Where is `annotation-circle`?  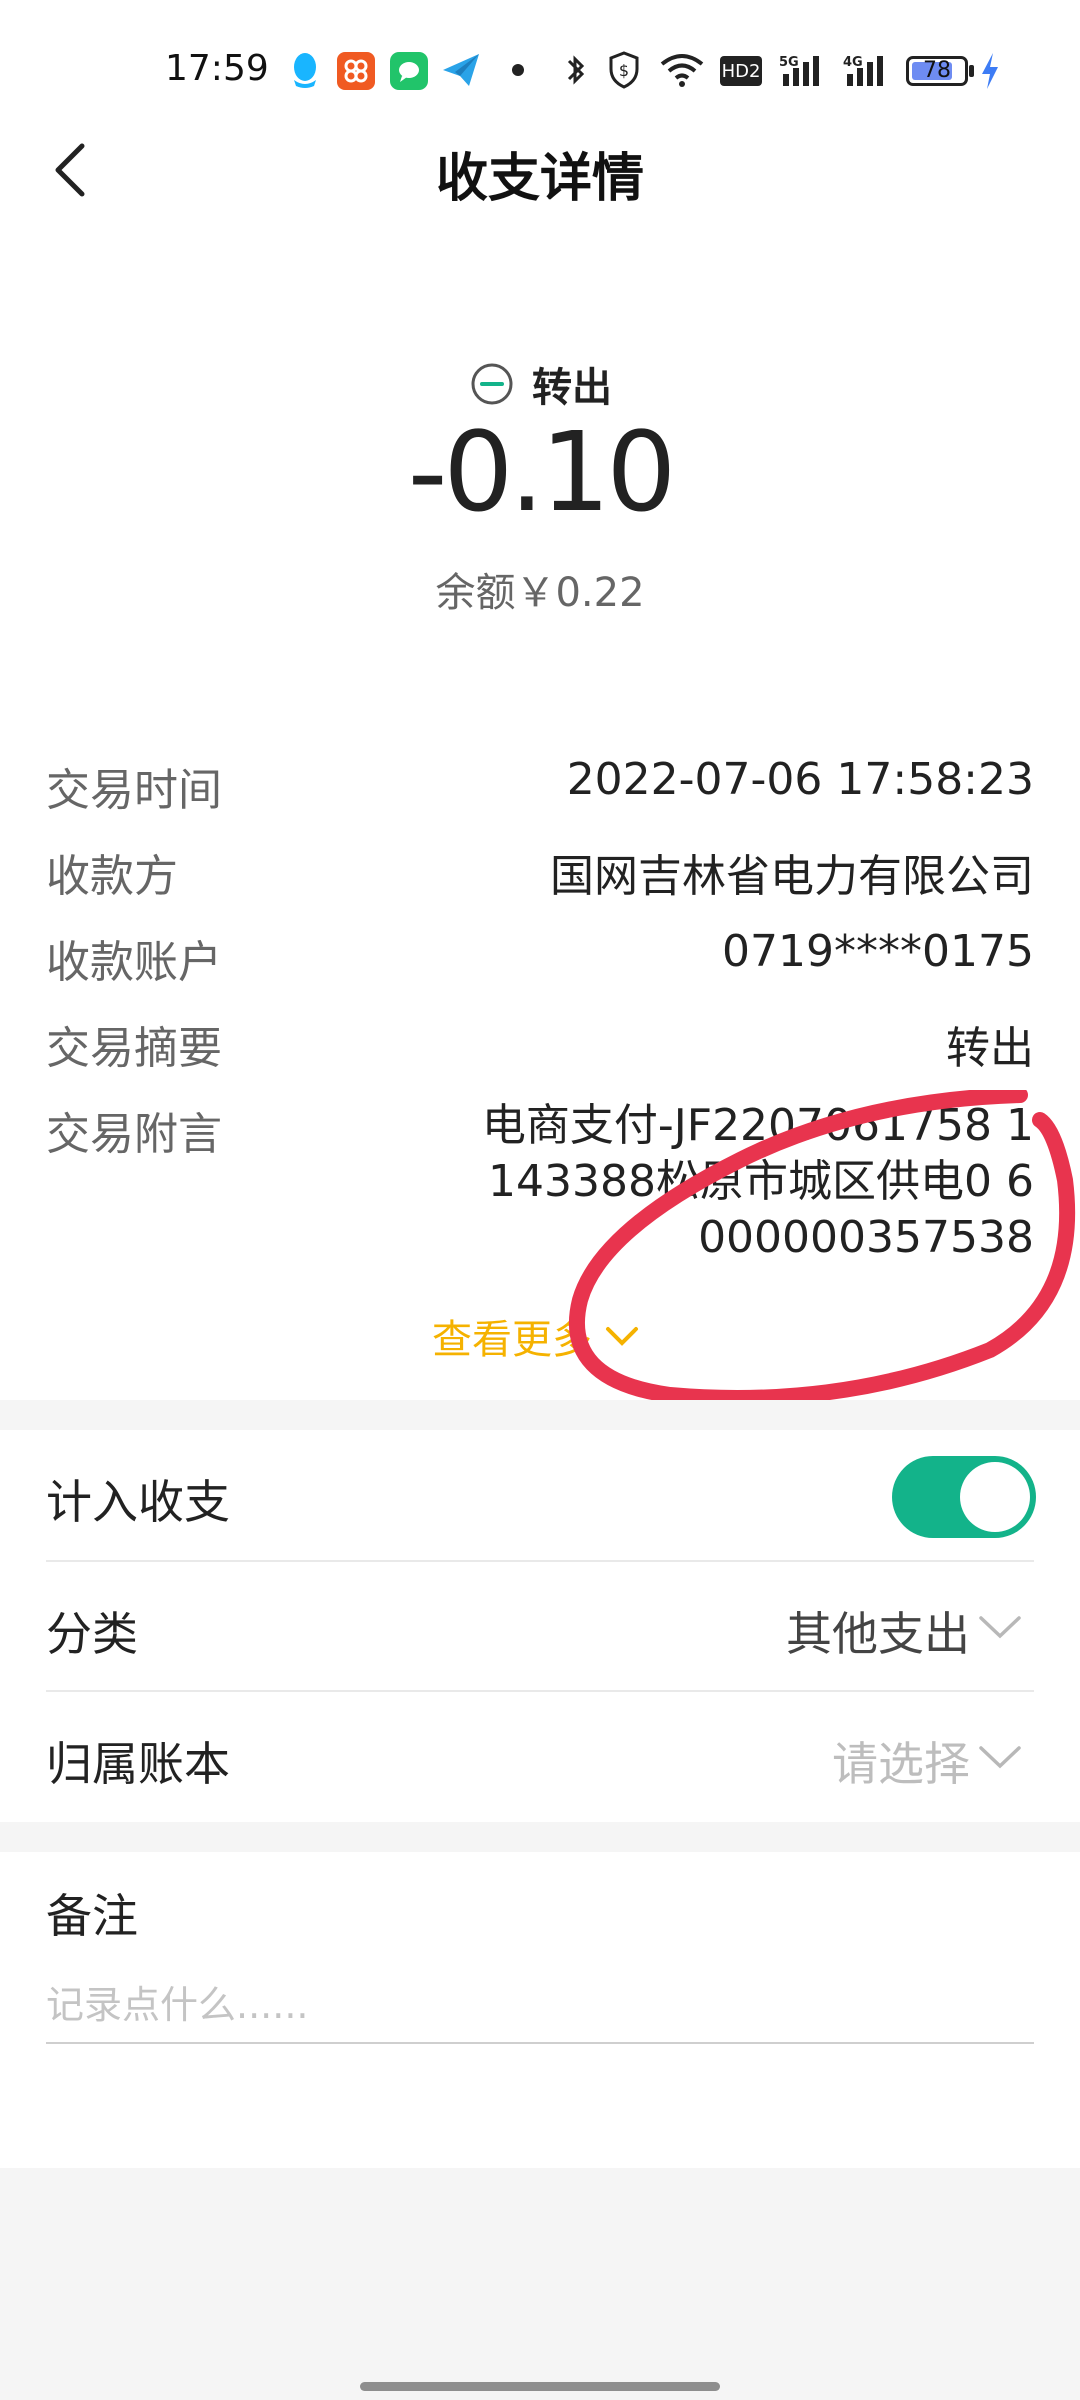 annotation-circle is located at coordinates (822, 1248).